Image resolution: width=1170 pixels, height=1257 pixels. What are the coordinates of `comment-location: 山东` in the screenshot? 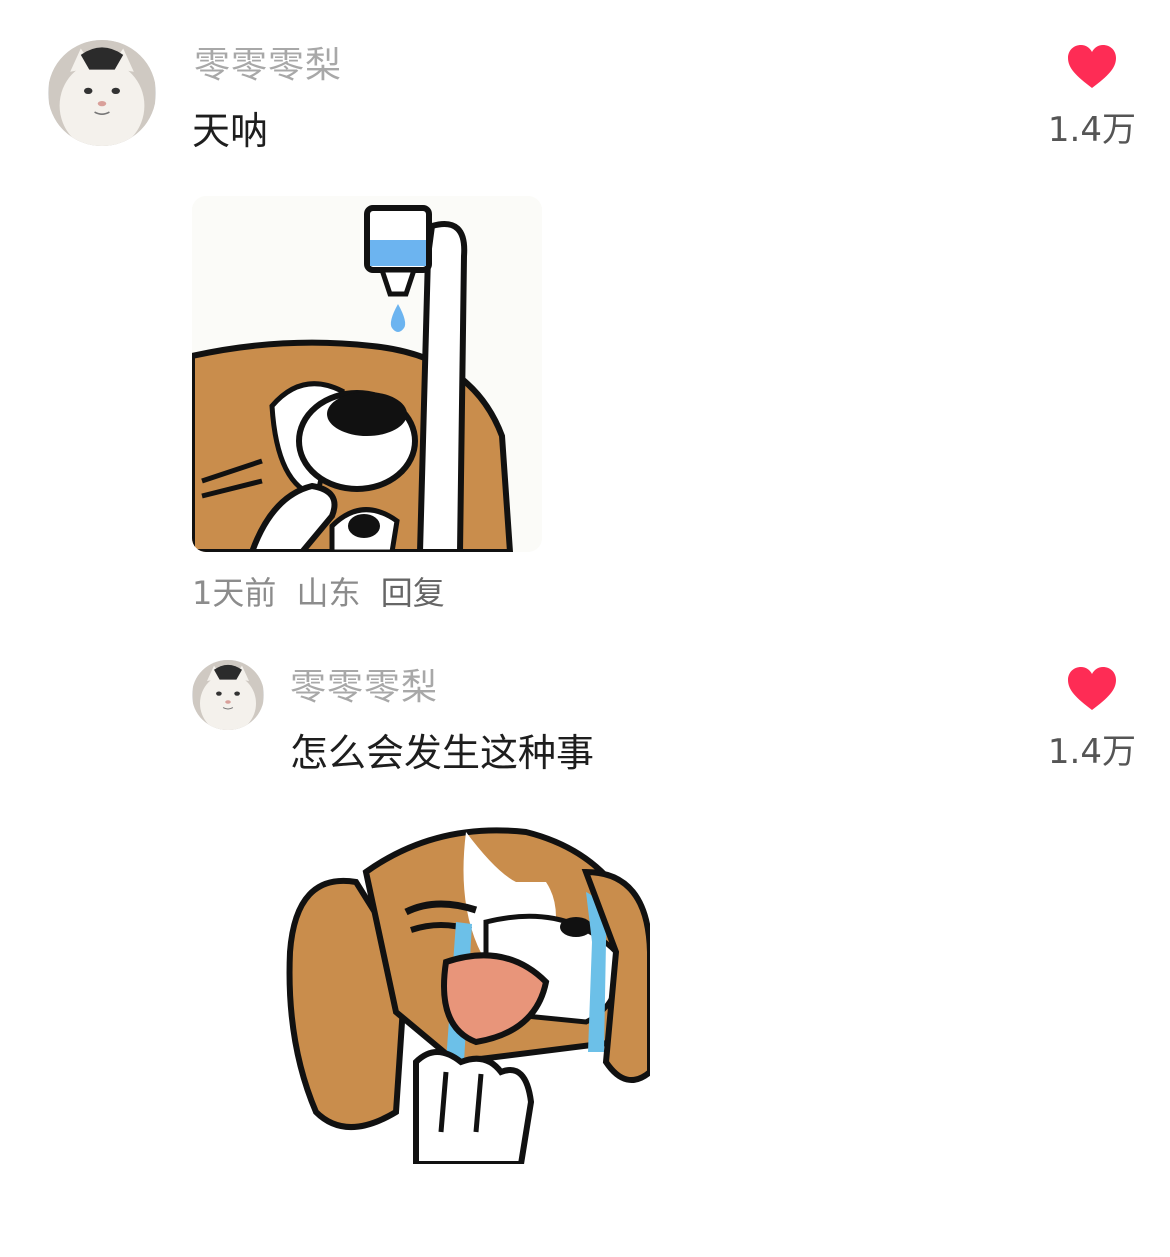 It's located at (328, 593).